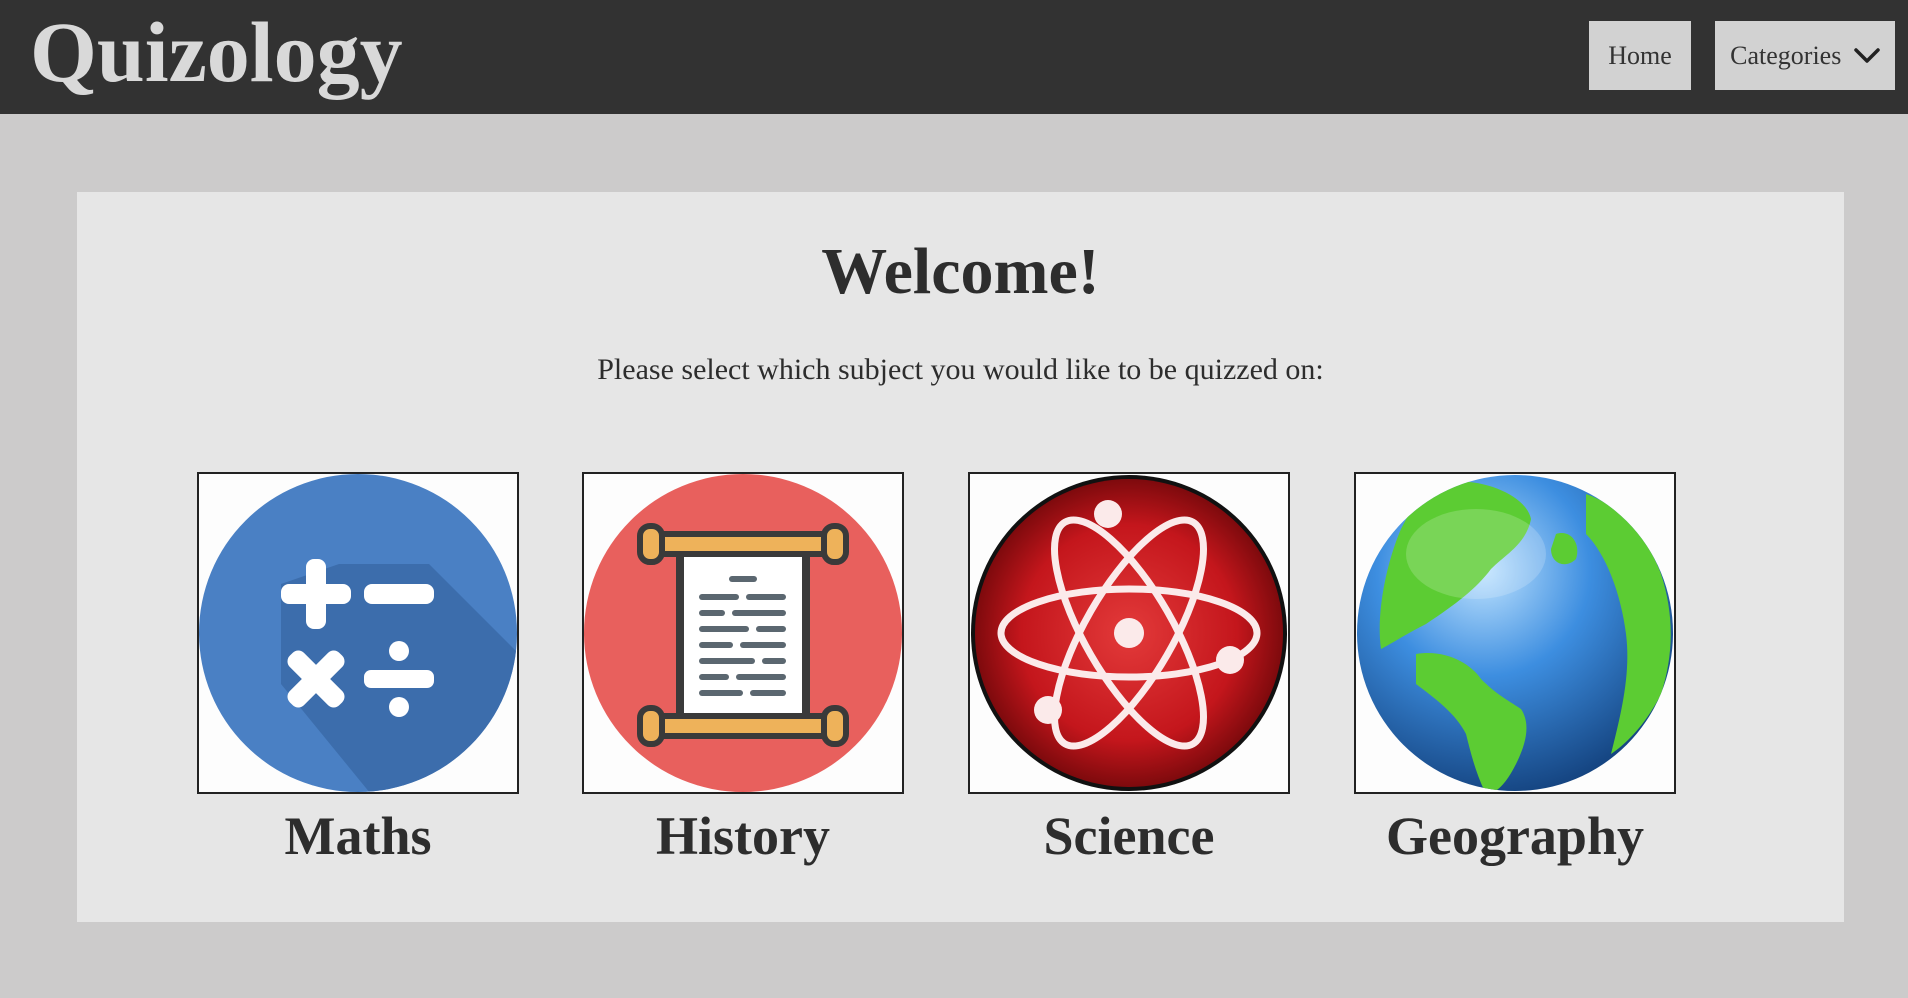 The height and width of the screenshot is (998, 1908). What do you see at coordinates (1129, 836) in the screenshot?
I see `subject-label-science: Science` at bounding box center [1129, 836].